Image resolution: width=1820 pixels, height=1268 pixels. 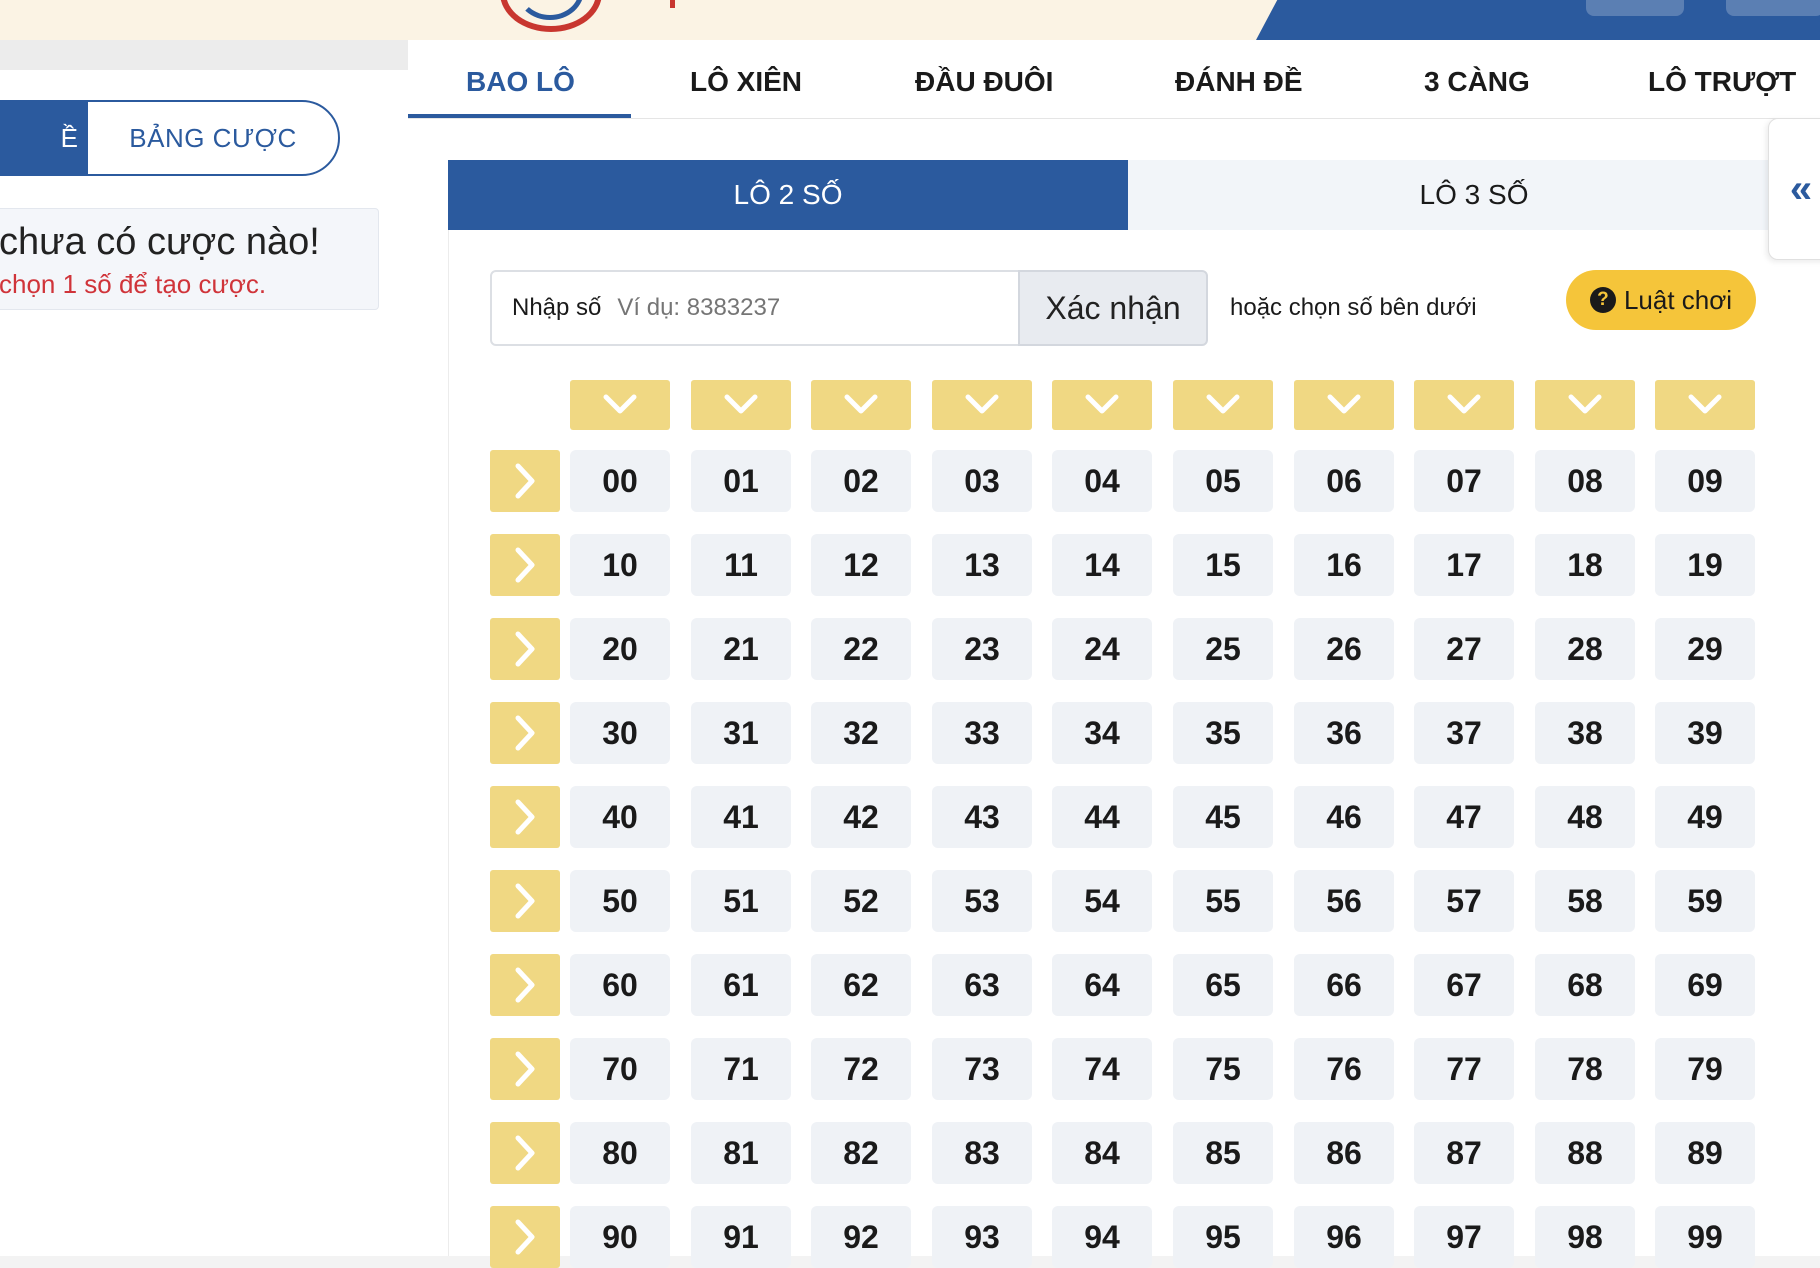 What do you see at coordinates (620, 481) in the screenshot?
I see `number-cell: 00` at bounding box center [620, 481].